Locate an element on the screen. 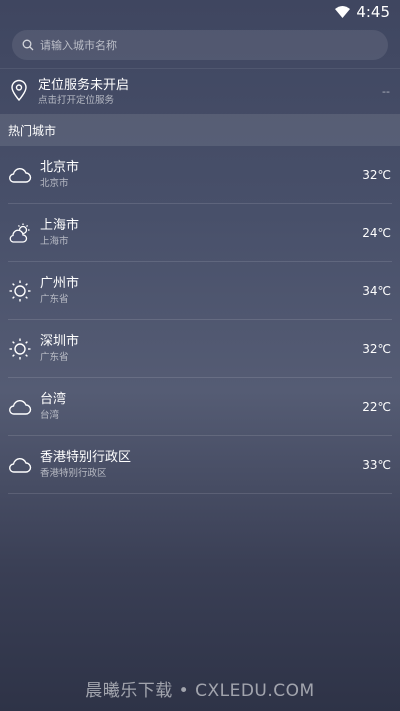 The height and width of the screenshot is (711, 400). location-title: 定位服务未开启 is located at coordinates (84, 85).